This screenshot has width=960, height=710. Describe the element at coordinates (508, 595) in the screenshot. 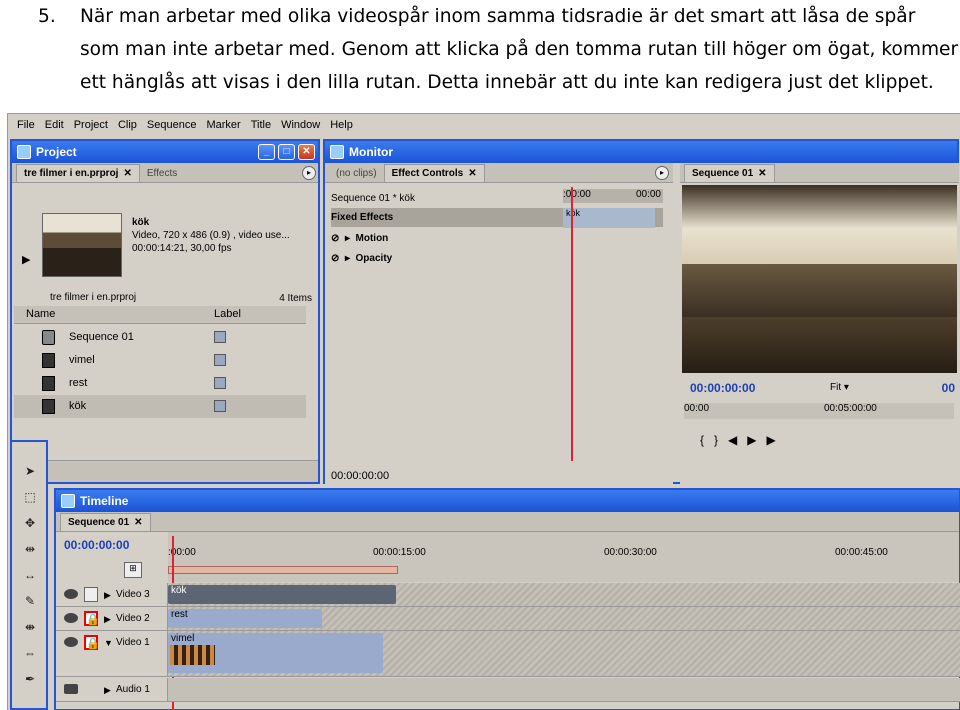

I see `track-video-3: ▶ Video 3 kök` at that location.